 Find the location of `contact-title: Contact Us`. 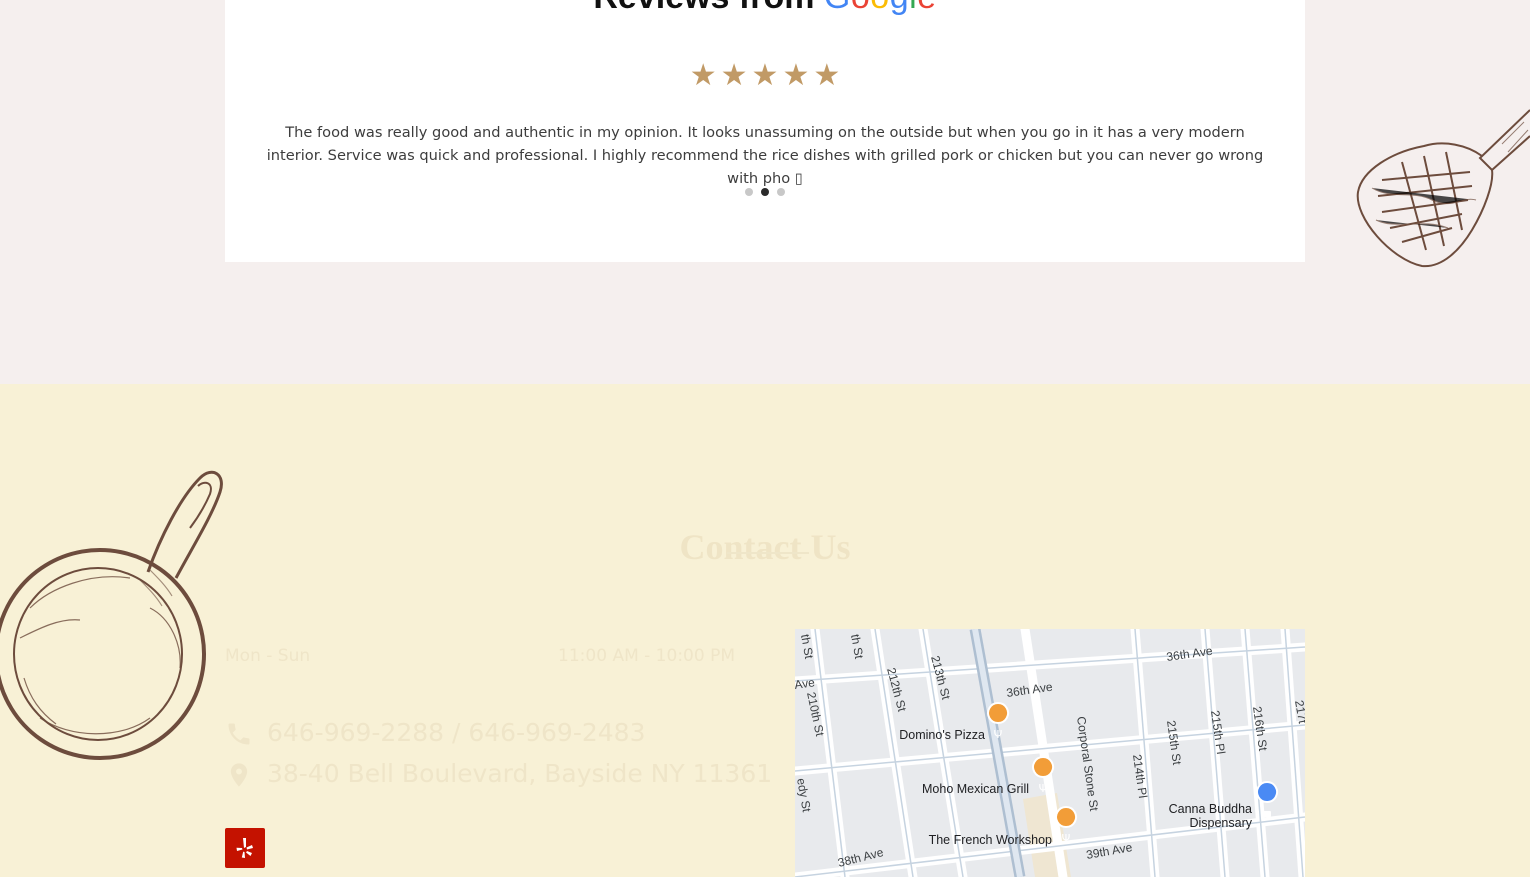

contact-title: Contact Us is located at coordinates (765, 546).